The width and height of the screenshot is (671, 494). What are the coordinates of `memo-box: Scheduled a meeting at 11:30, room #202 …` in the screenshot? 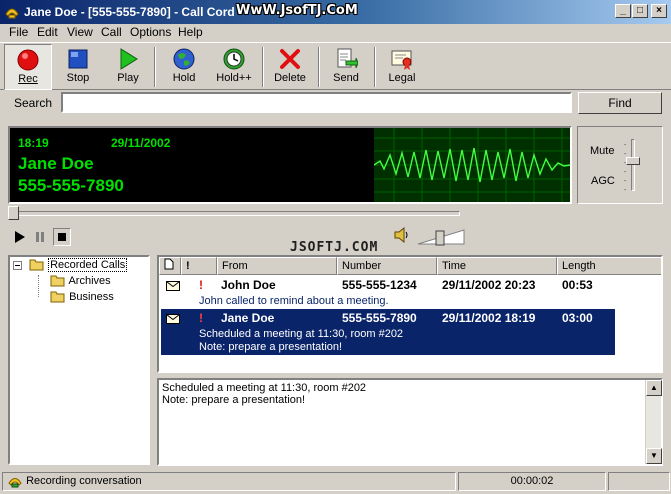 It's located at (410, 422).